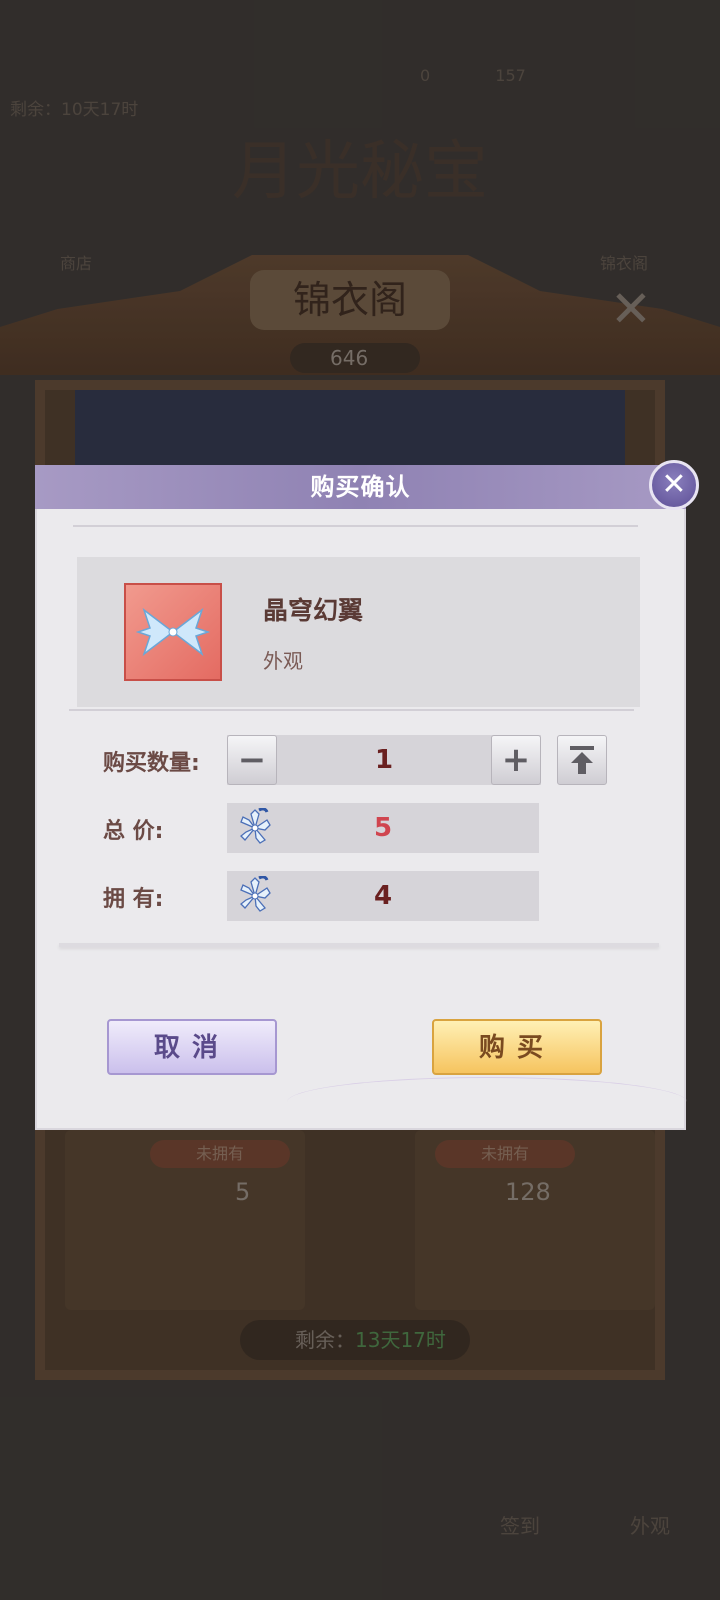 The width and height of the screenshot is (720, 1600). What do you see at coordinates (133, 831) in the screenshot?
I see `total-price-label: 总 价:` at bounding box center [133, 831].